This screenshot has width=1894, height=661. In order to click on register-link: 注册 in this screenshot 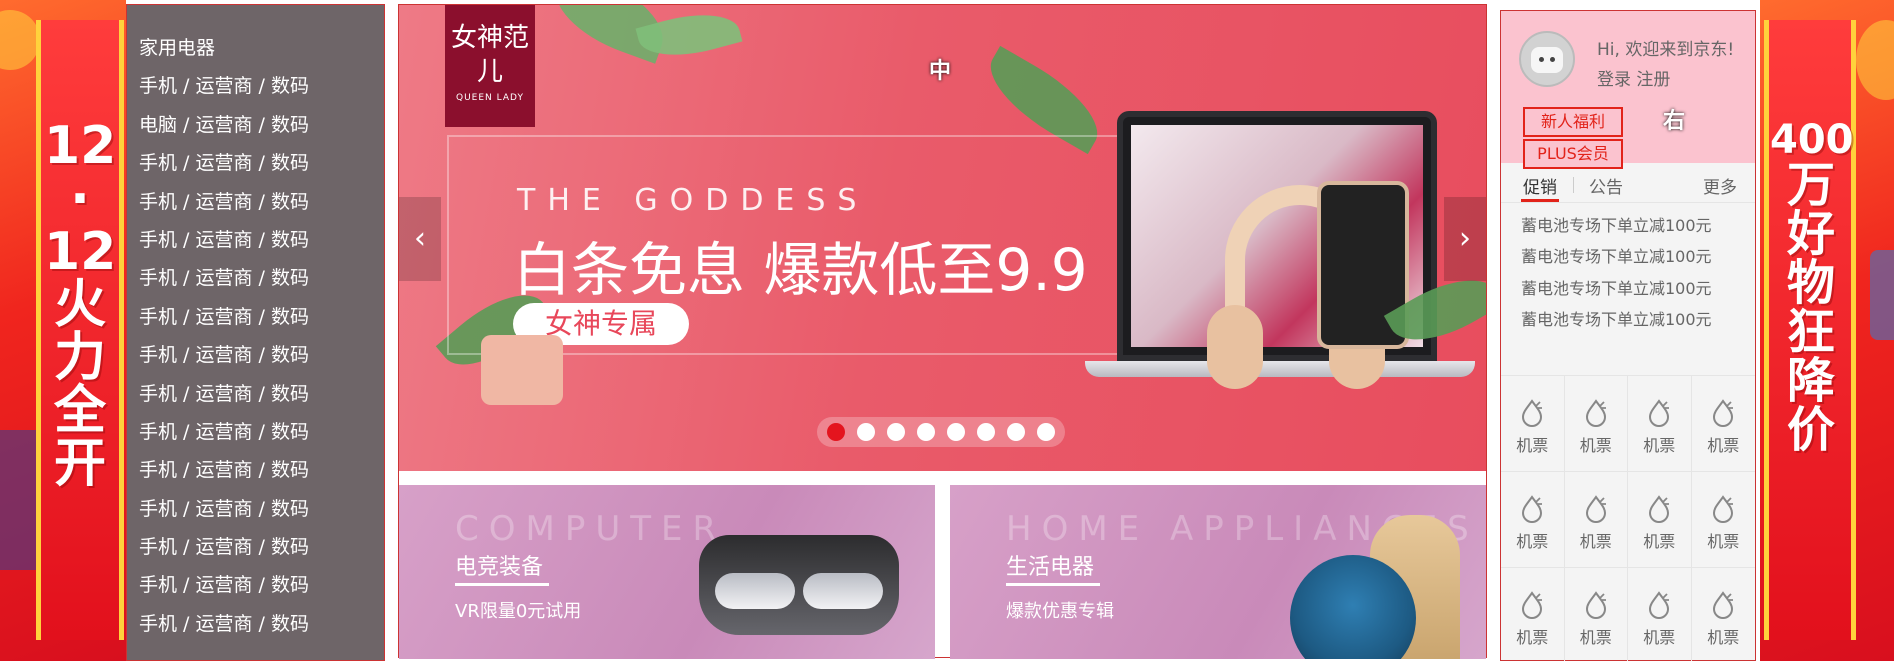, I will do `click(1653, 80)`.